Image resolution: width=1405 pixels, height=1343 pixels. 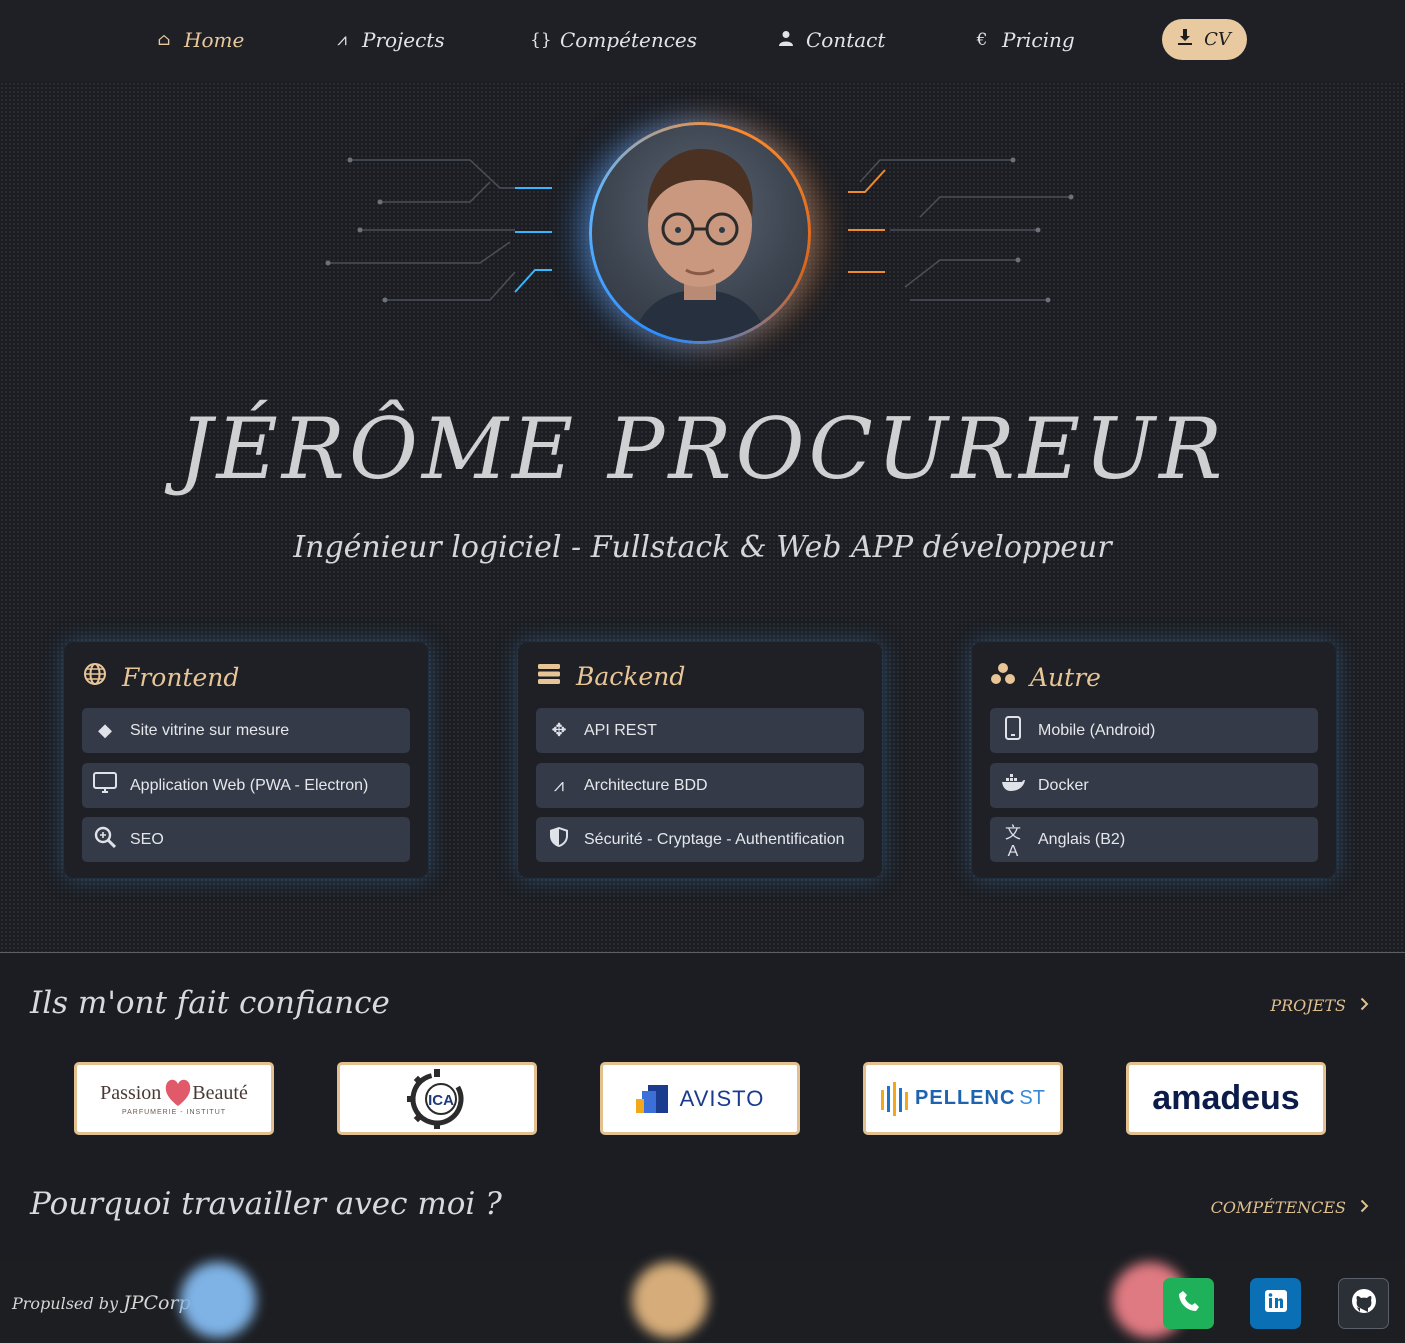 I want to click on skill-label: Architecture BDD, so click(x=646, y=785).